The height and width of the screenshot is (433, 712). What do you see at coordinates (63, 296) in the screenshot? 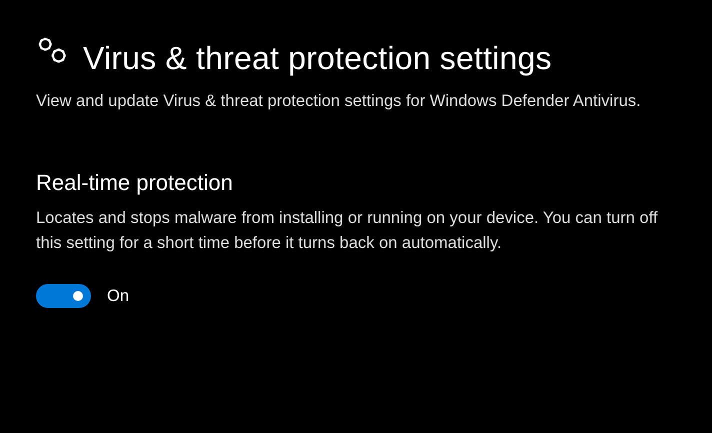
I see `toggle-switch` at bounding box center [63, 296].